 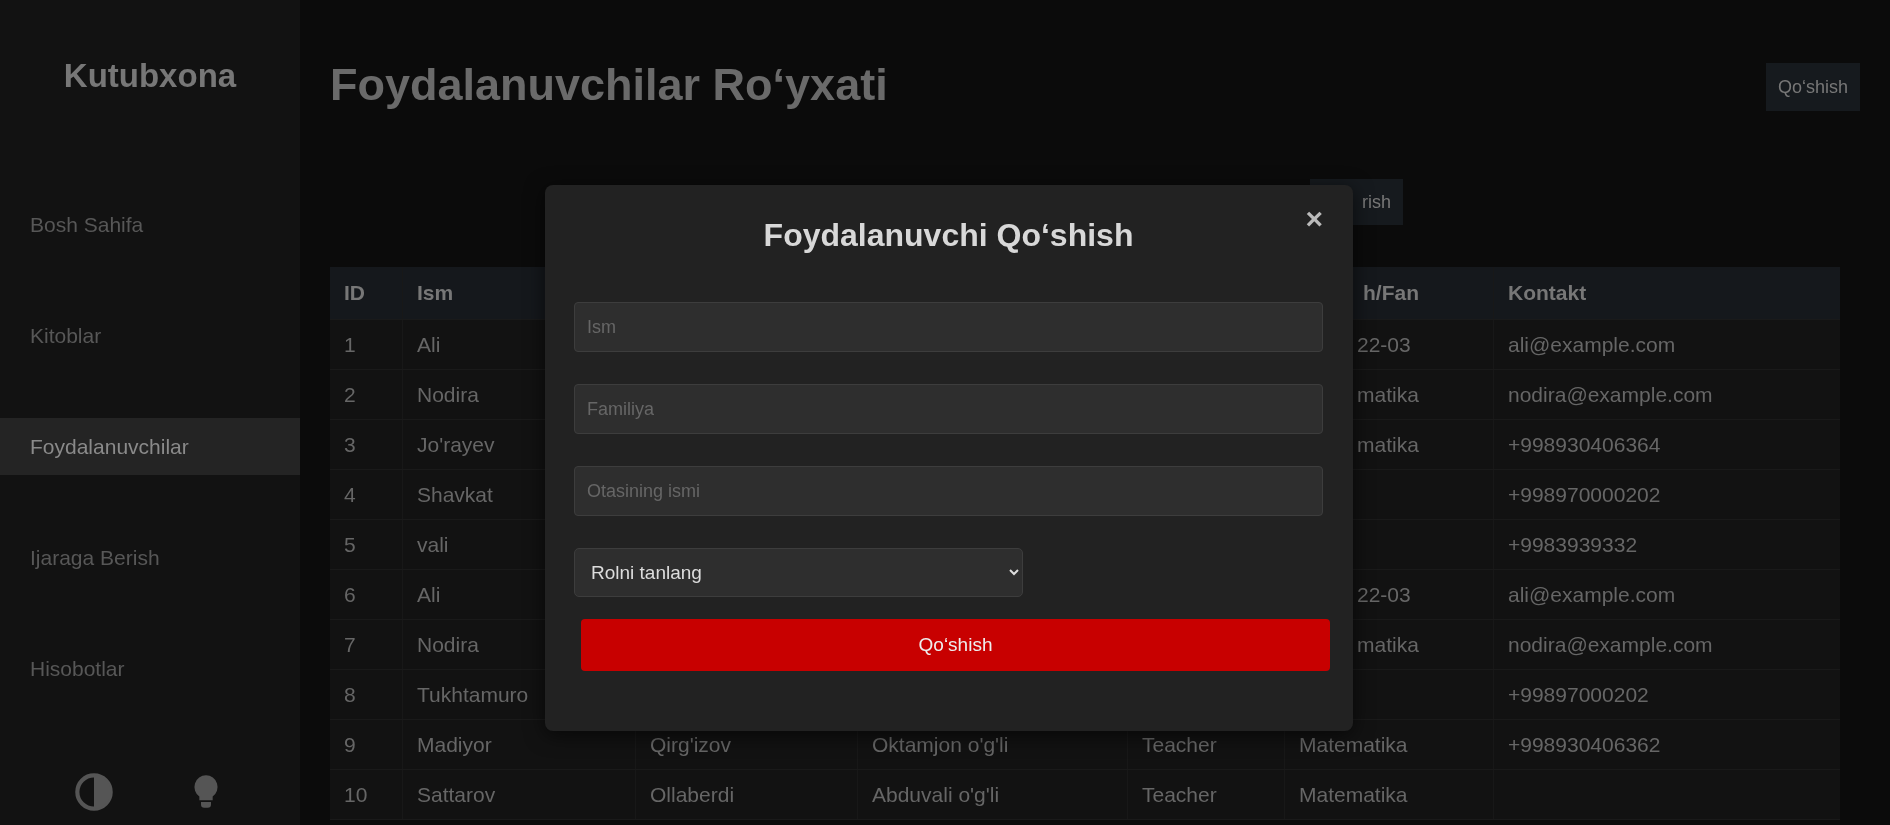 What do you see at coordinates (948, 235) in the screenshot?
I see `modal-title: Foydalanuvchi Qo‘shish` at bounding box center [948, 235].